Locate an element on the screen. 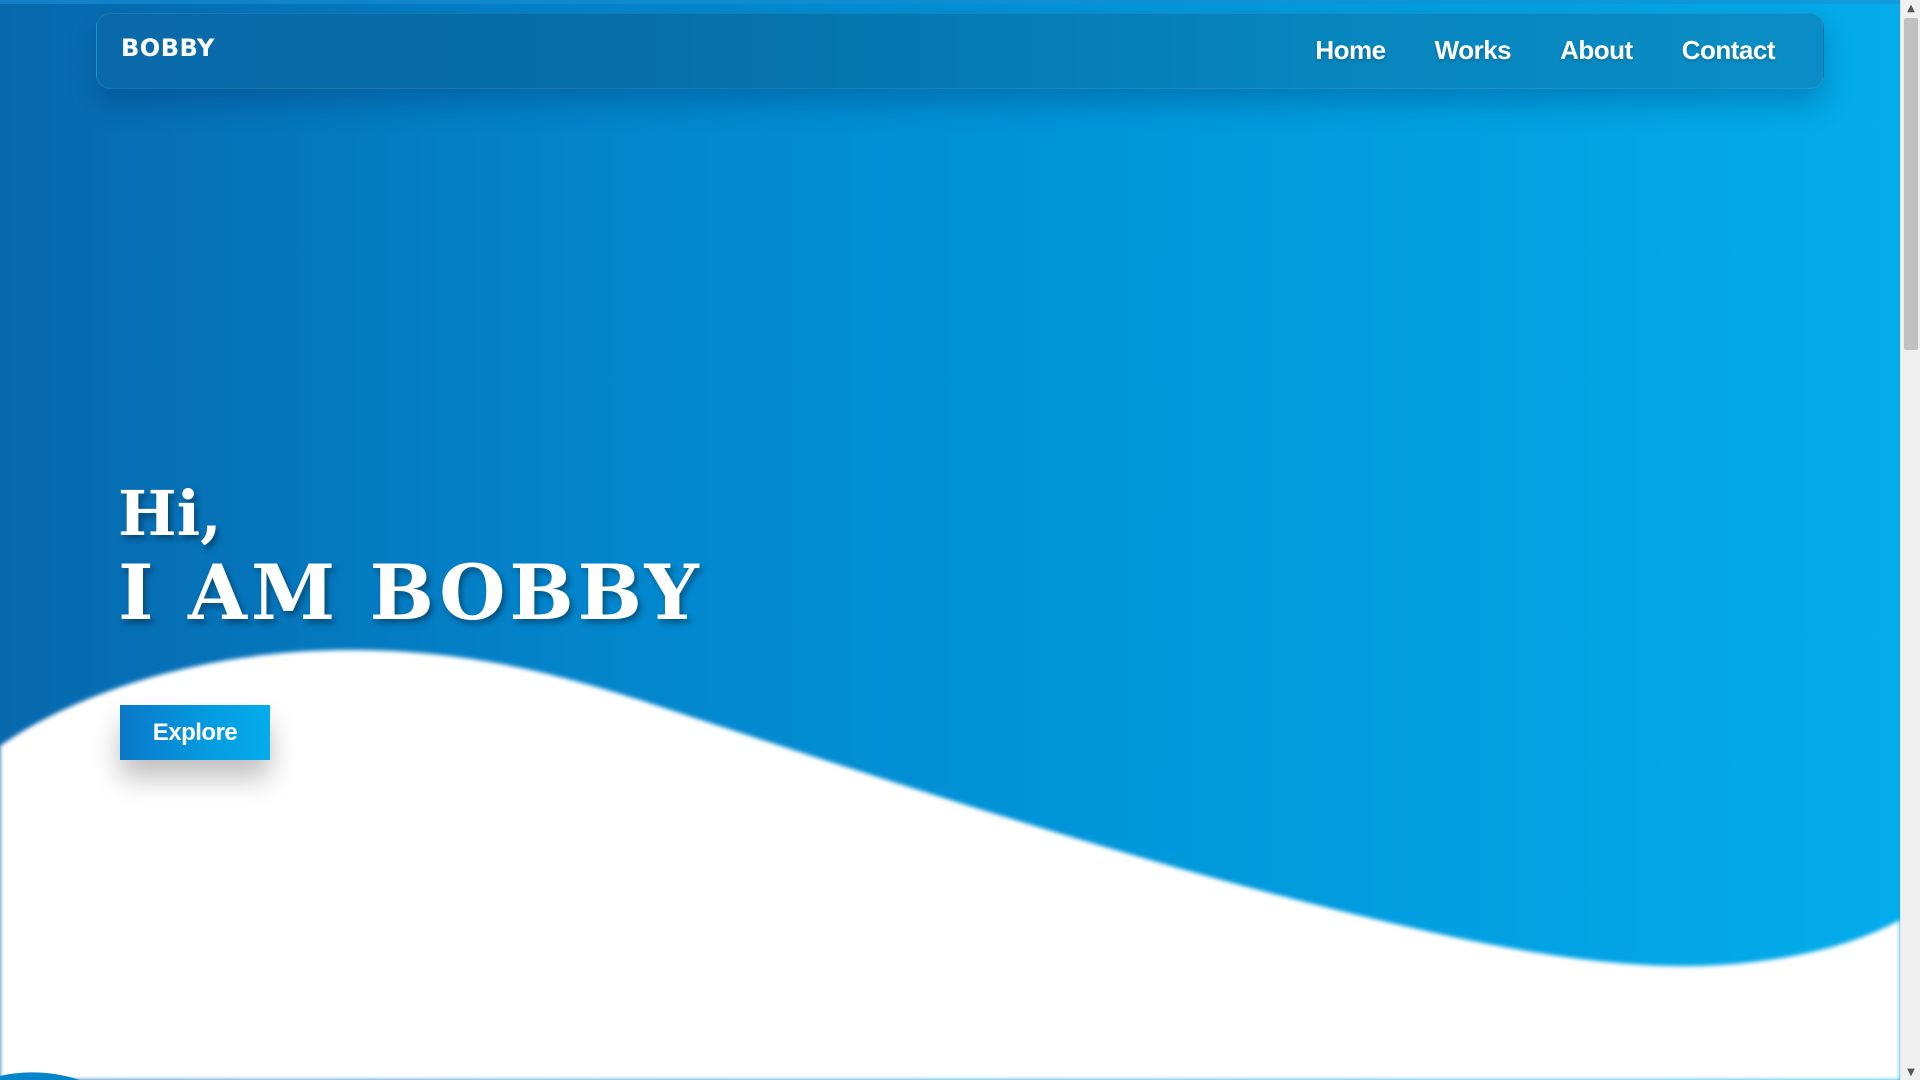 This screenshot has height=1080, width=1920. explore-button: Explore is located at coordinates (195, 732).